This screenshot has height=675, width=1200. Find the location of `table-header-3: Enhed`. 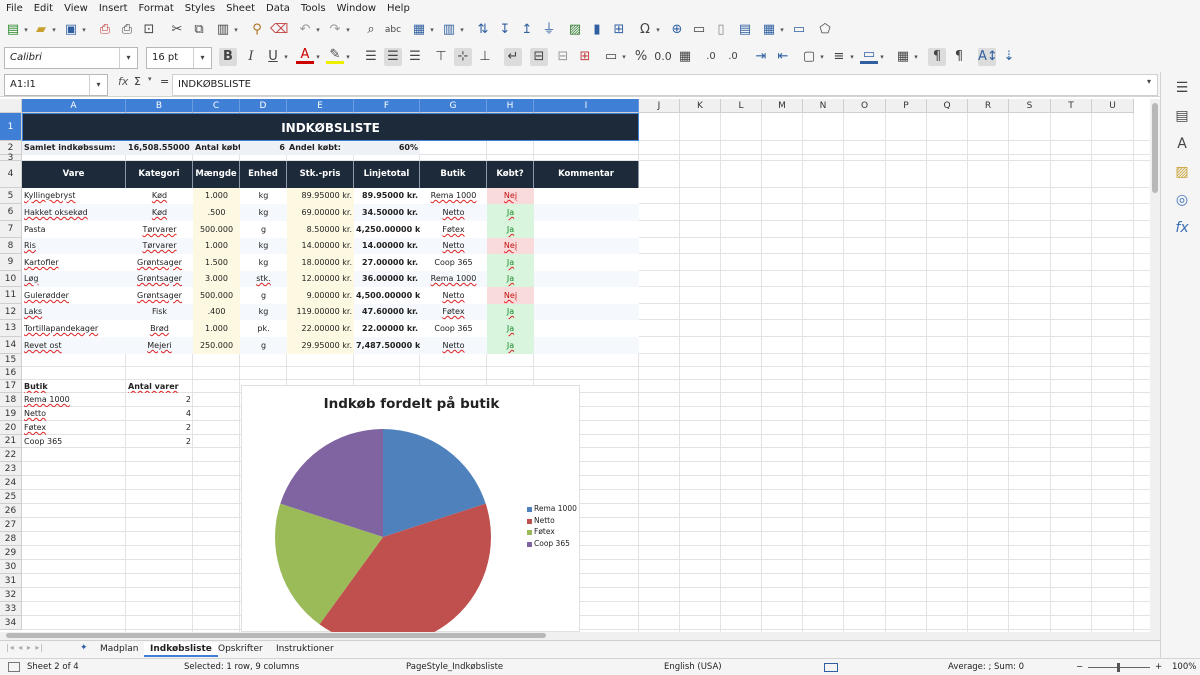

table-header-3: Enhed is located at coordinates (263, 174).